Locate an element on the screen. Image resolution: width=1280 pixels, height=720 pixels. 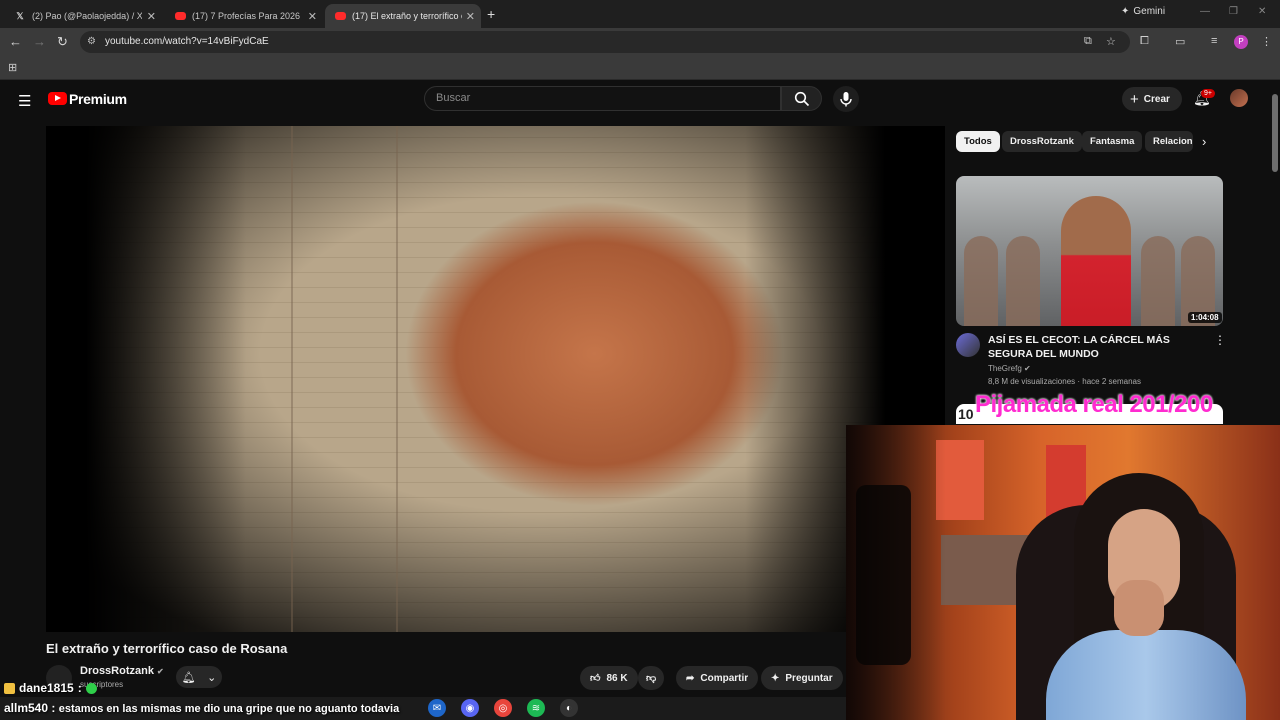
recommended-thumbnail is located at coordinates (1089, 251).